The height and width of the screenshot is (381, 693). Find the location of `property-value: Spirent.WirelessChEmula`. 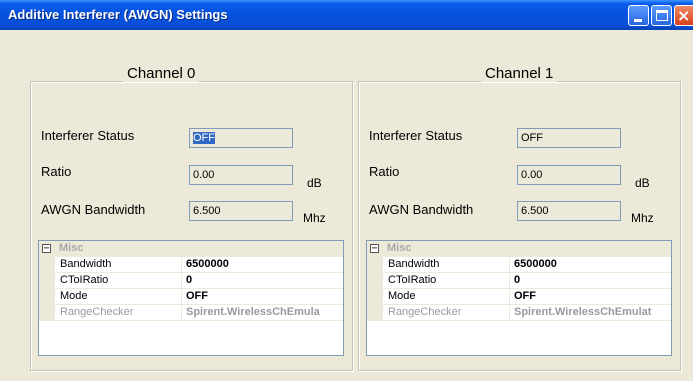

property-value: Spirent.WirelessChEmula is located at coordinates (264, 312).